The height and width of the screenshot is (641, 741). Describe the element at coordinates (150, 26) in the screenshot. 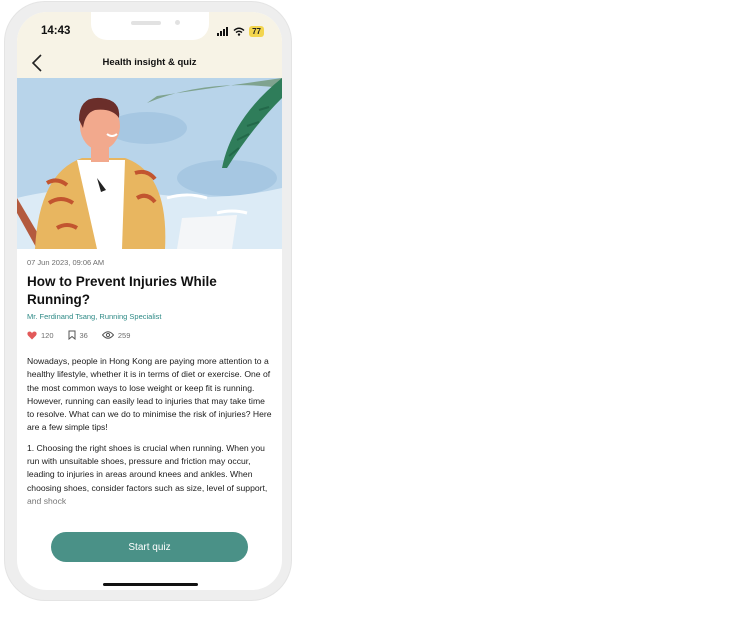

I see `notch` at that location.